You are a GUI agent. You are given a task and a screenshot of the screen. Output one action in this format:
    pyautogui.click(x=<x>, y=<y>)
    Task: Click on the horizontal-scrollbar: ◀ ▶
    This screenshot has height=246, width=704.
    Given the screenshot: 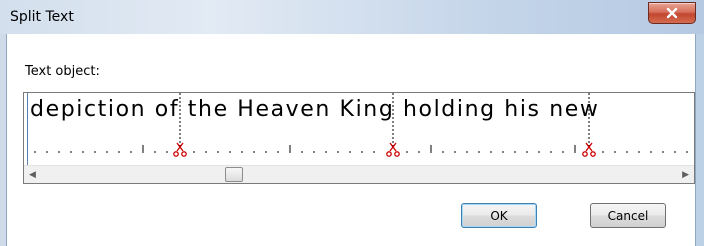 What is the action you would take?
    pyautogui.click(x=359, y=174)
    